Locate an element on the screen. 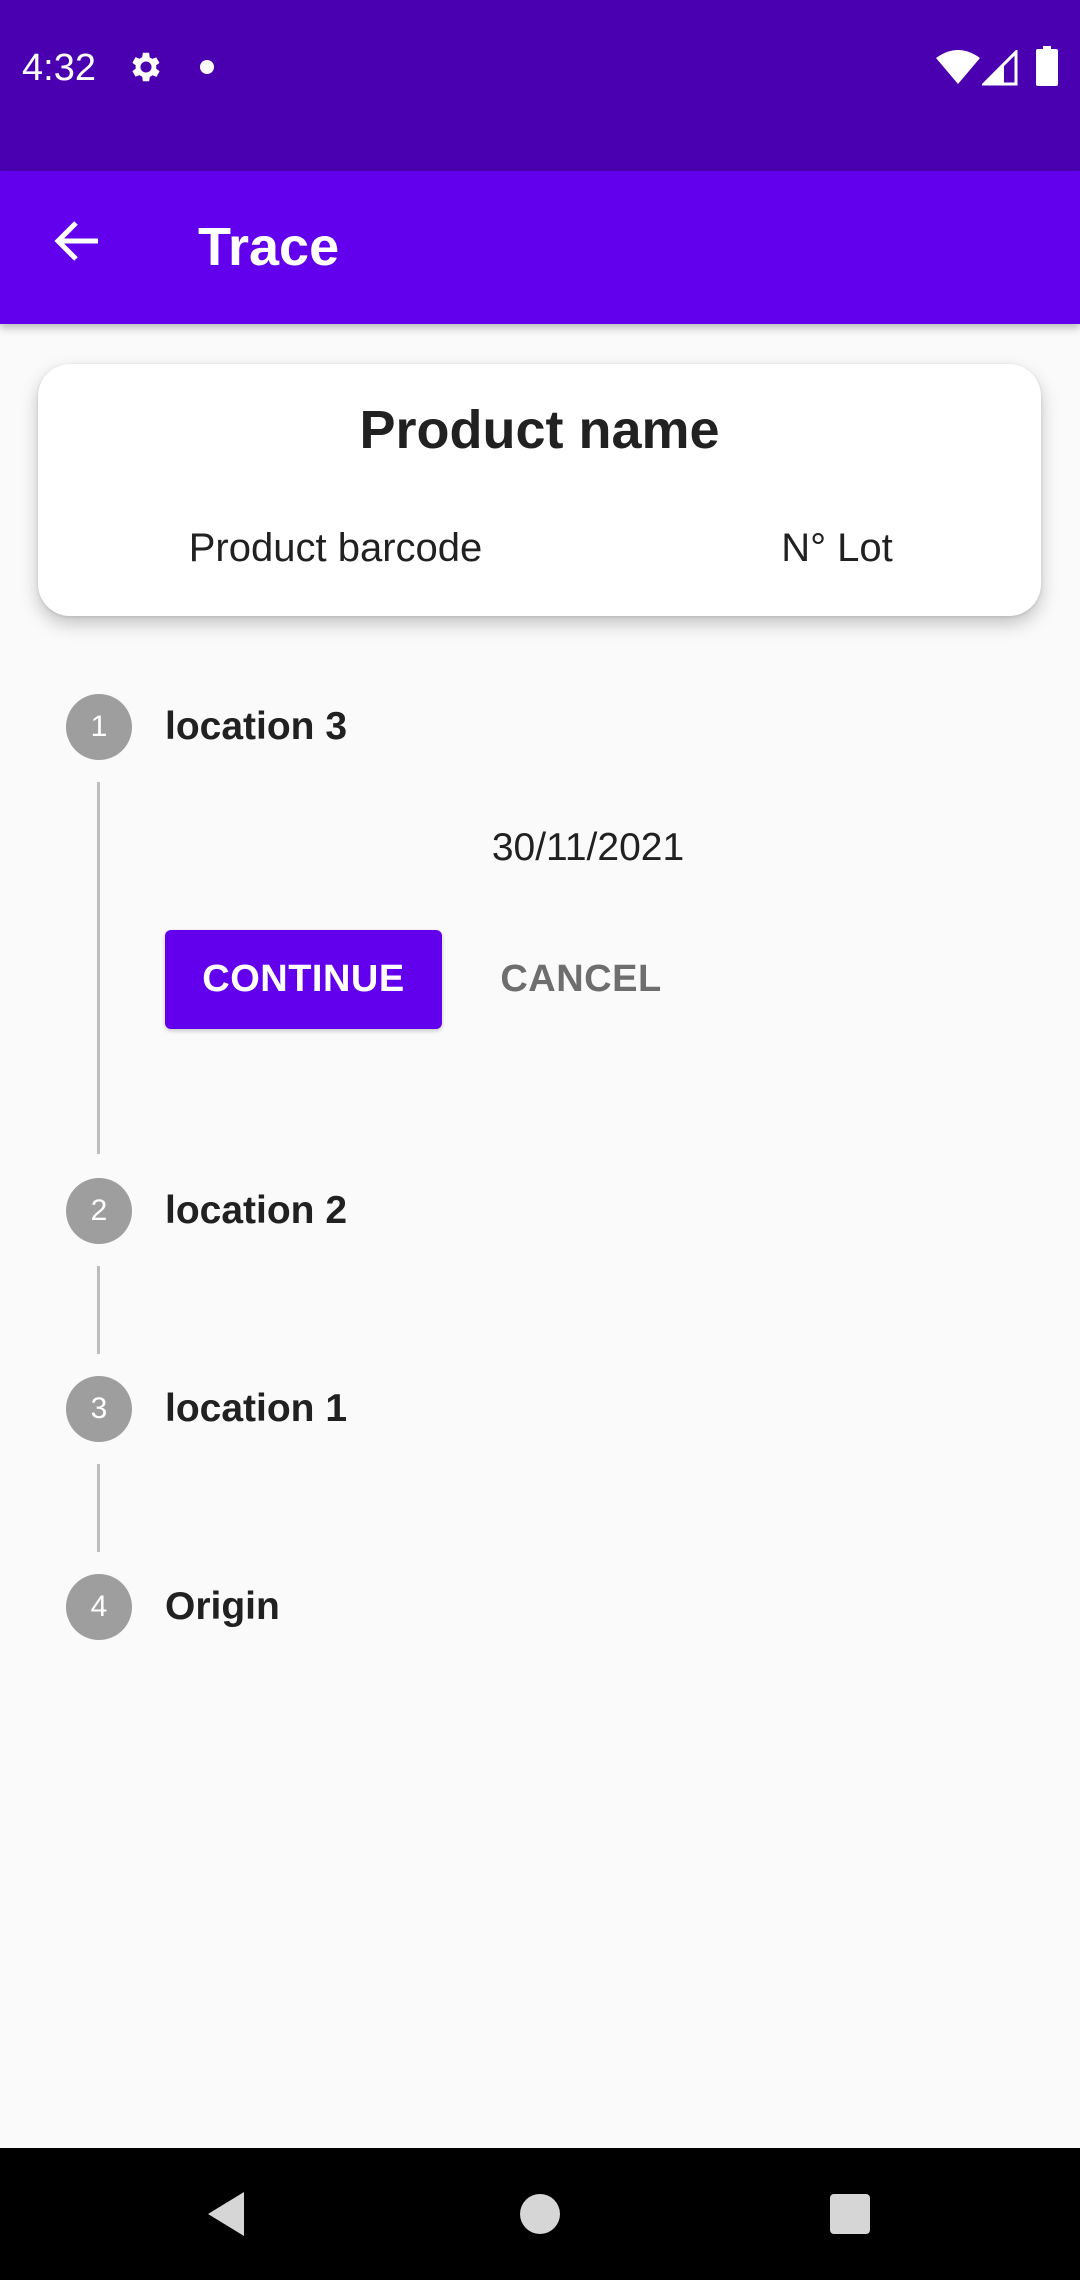 Image resolution: width=1080 pixels, height=2280 pixels. page-title: Trace is located at coordinates (269, 247).